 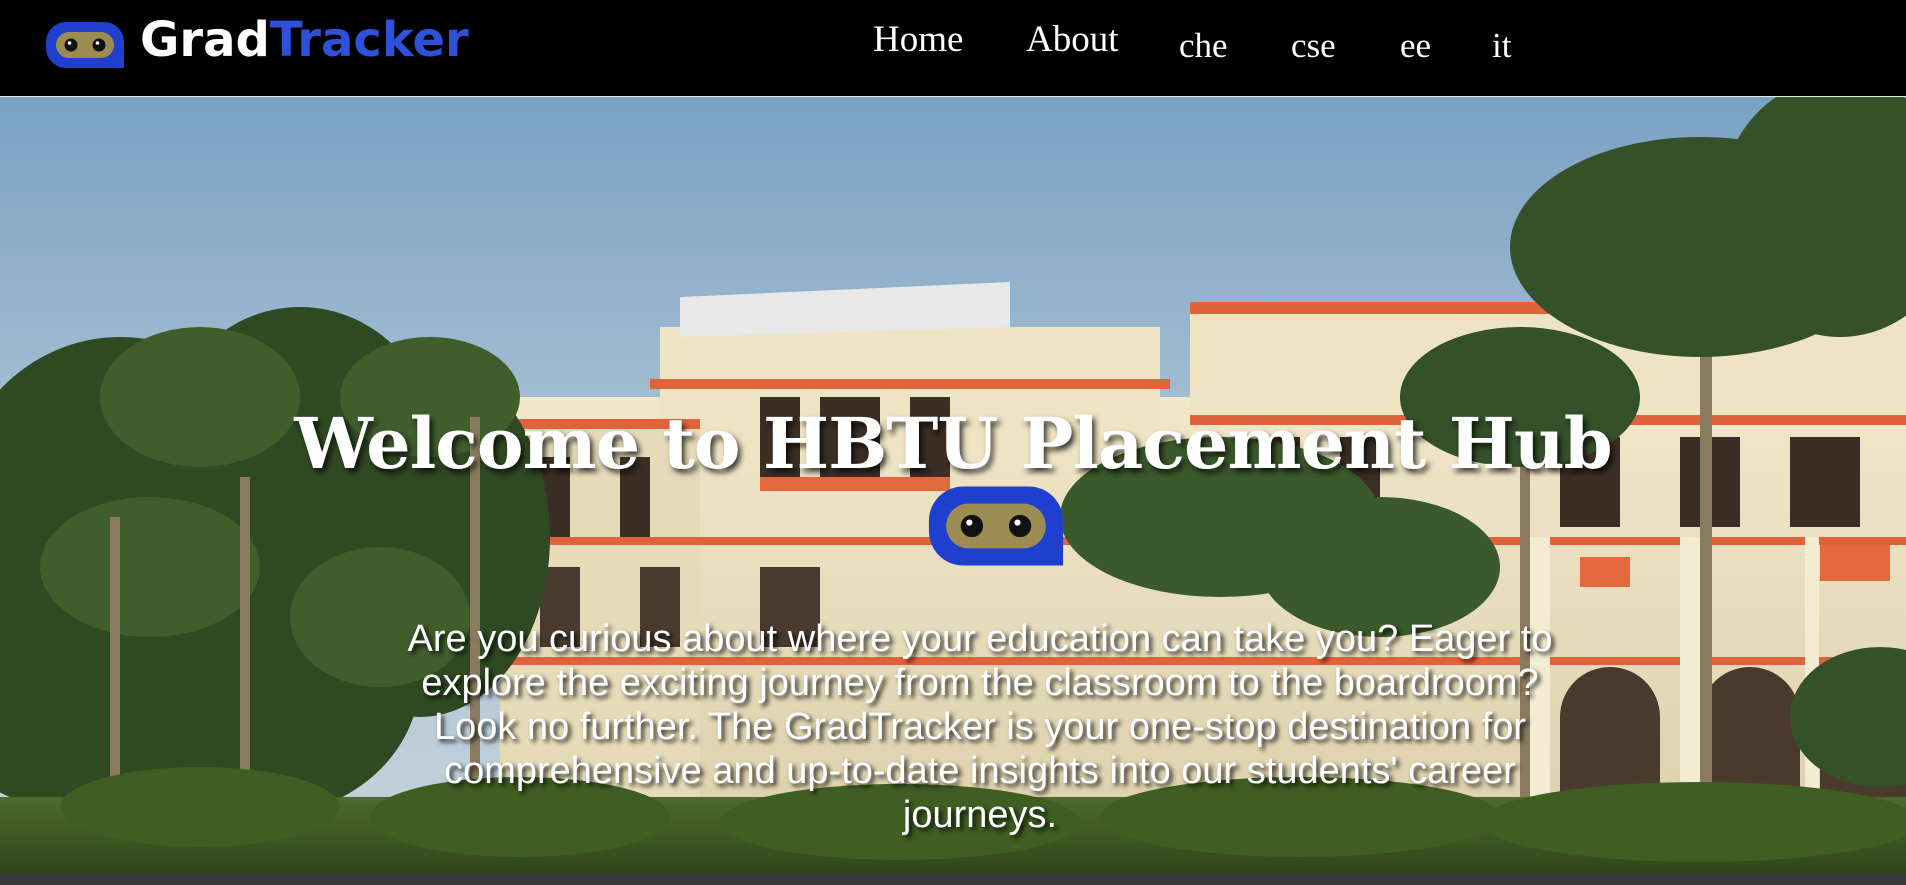 What do you see at coordinates (205, 40) in the screenshot?
I see `brand-part-grad: Grad` at bounding box center [205, 40].